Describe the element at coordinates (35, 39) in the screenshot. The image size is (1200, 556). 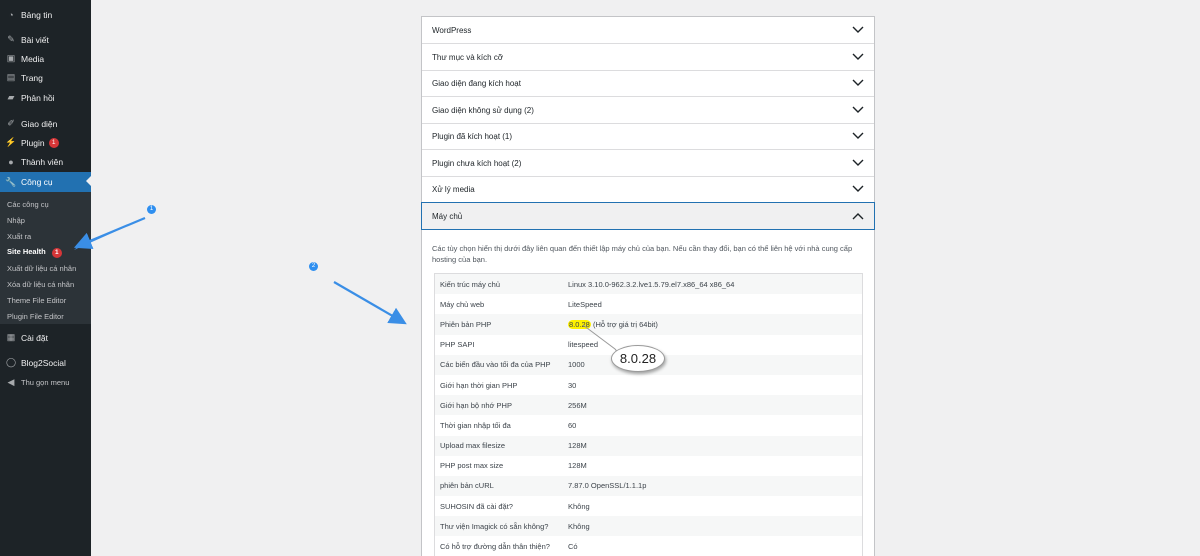
I see `menu-label: Bài viết` at that location.